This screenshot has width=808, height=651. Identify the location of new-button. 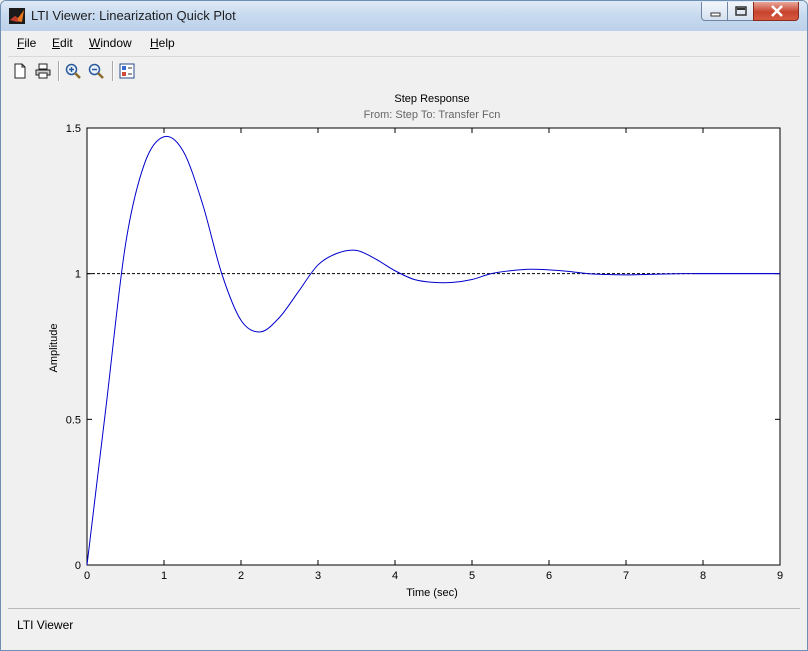
(20, 71).